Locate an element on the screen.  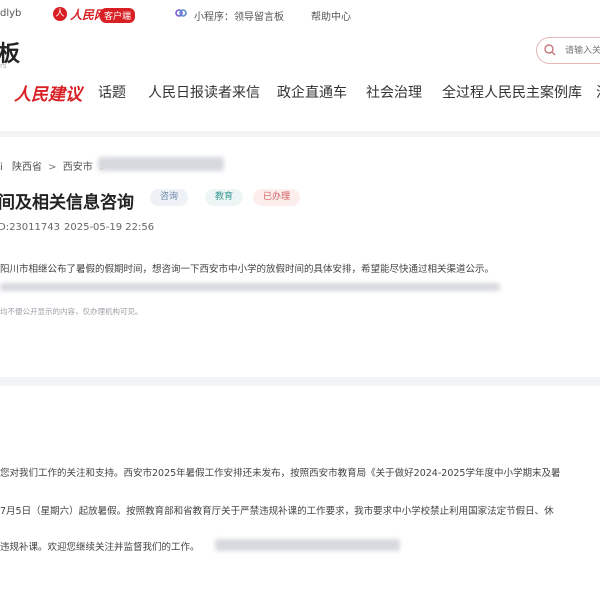
search-box is located at coordinates (568, 50).